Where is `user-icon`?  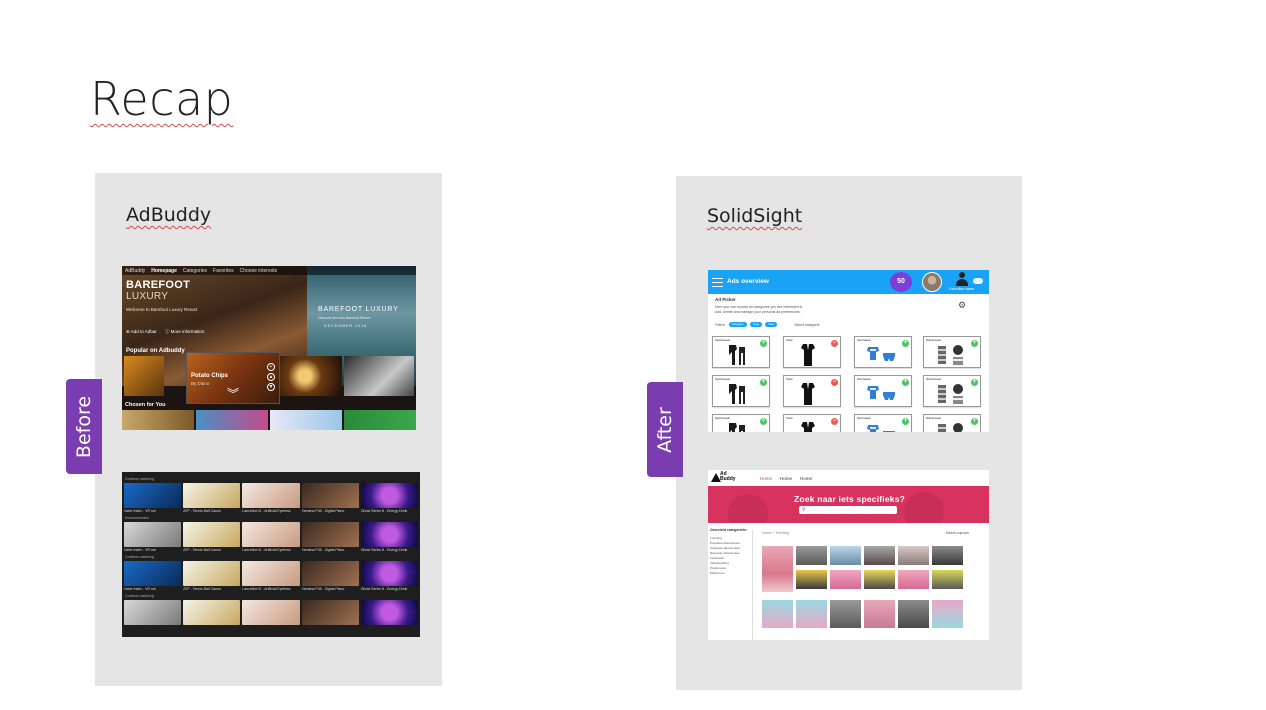
user-icon is located at coordinates (962, 279).